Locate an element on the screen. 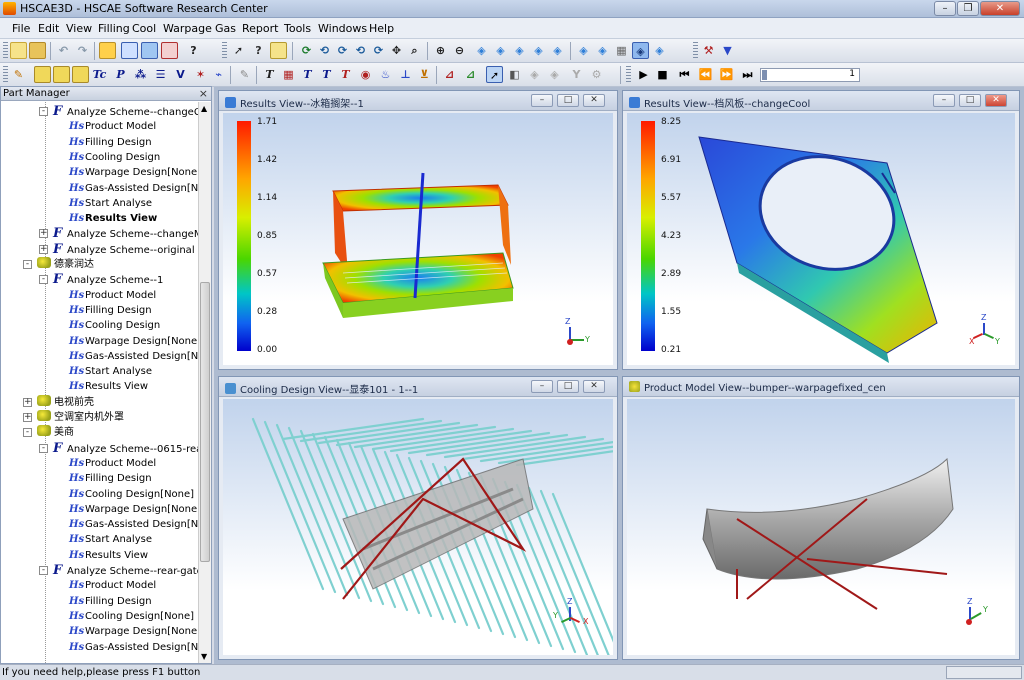  wireframe-icon: ▦ is located at coordinates (621, 50).